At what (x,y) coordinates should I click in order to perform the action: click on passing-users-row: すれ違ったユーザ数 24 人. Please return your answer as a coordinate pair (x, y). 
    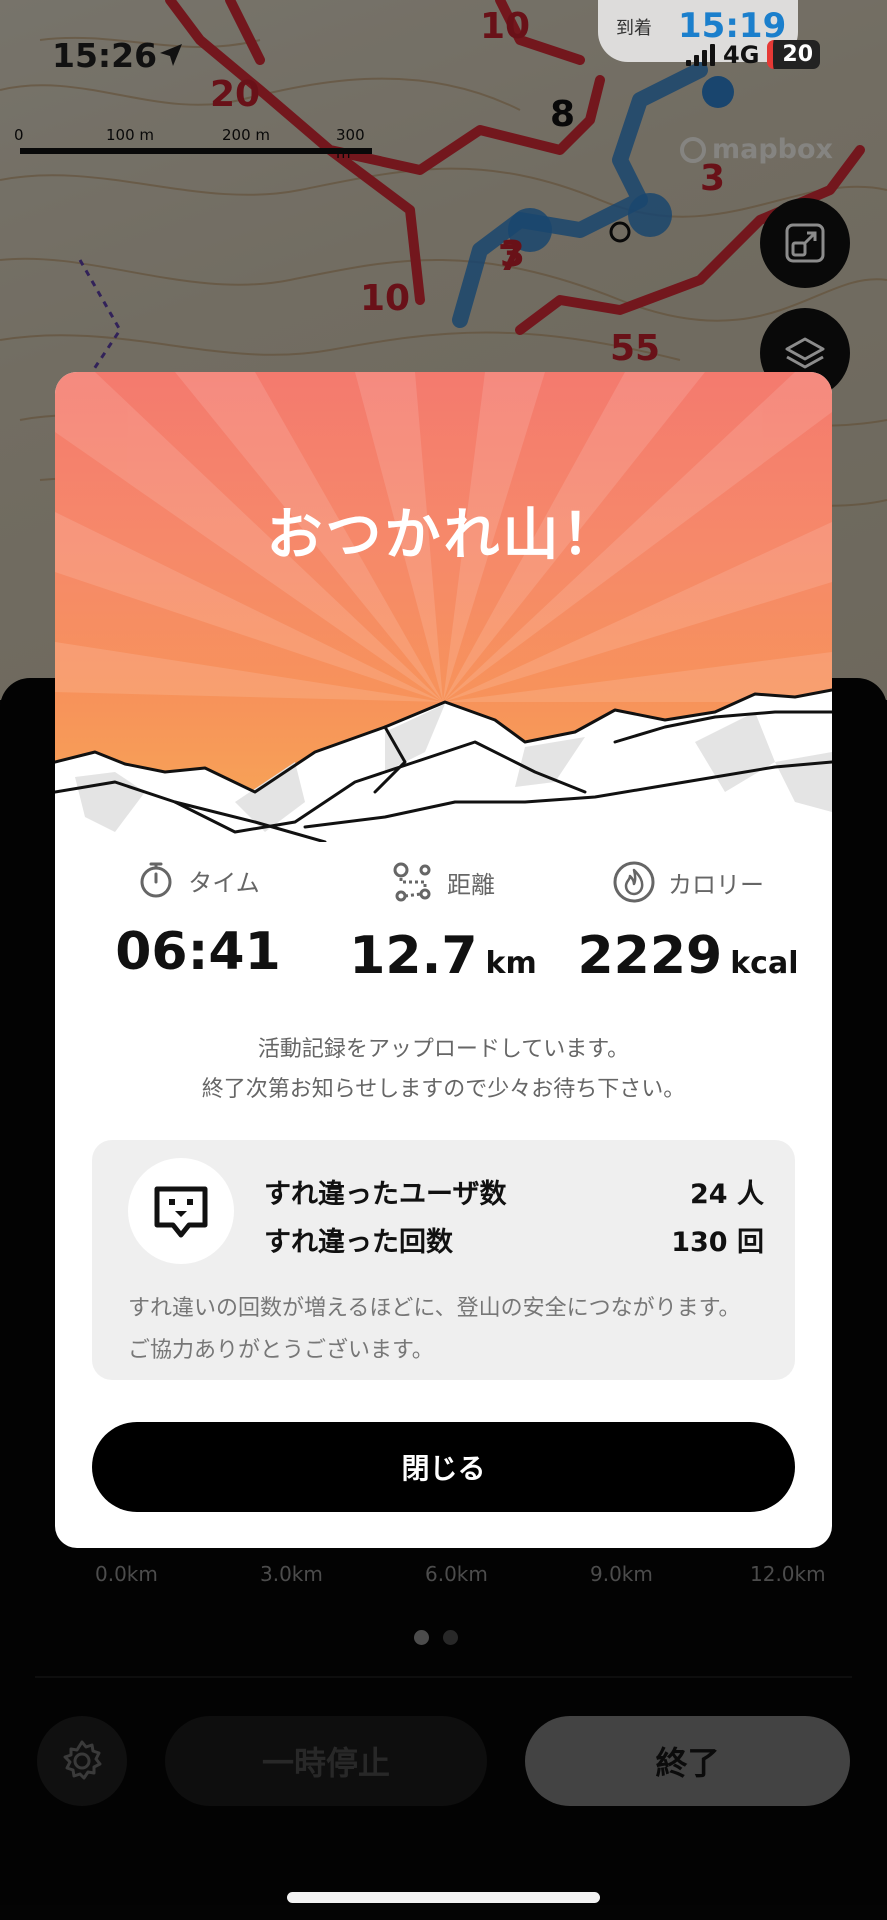
    Looking at the image, I should click on (514, 1191).